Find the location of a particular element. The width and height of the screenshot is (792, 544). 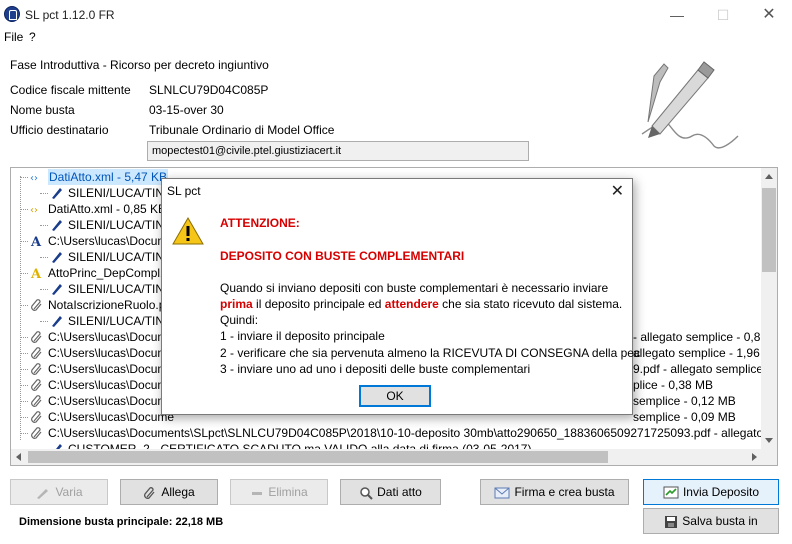

maximize-button: ☐ is located at coordinates (723, 15).